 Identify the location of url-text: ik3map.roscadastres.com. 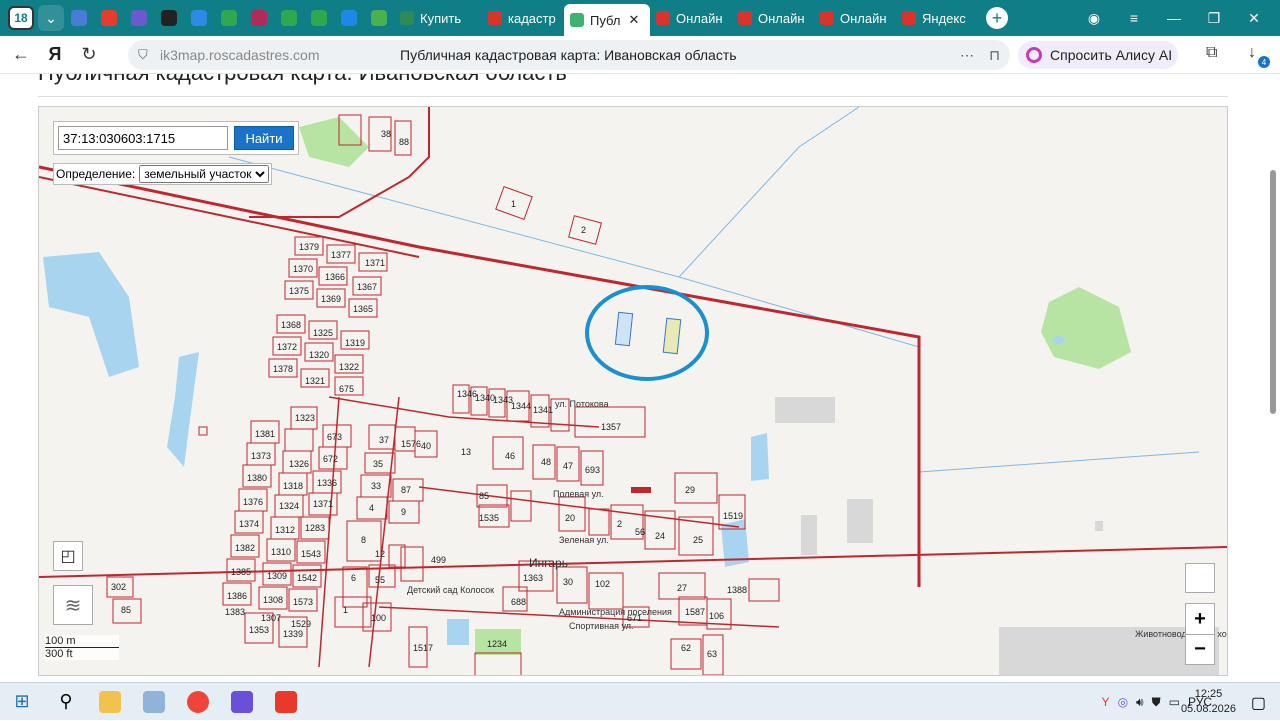
(240, 55).